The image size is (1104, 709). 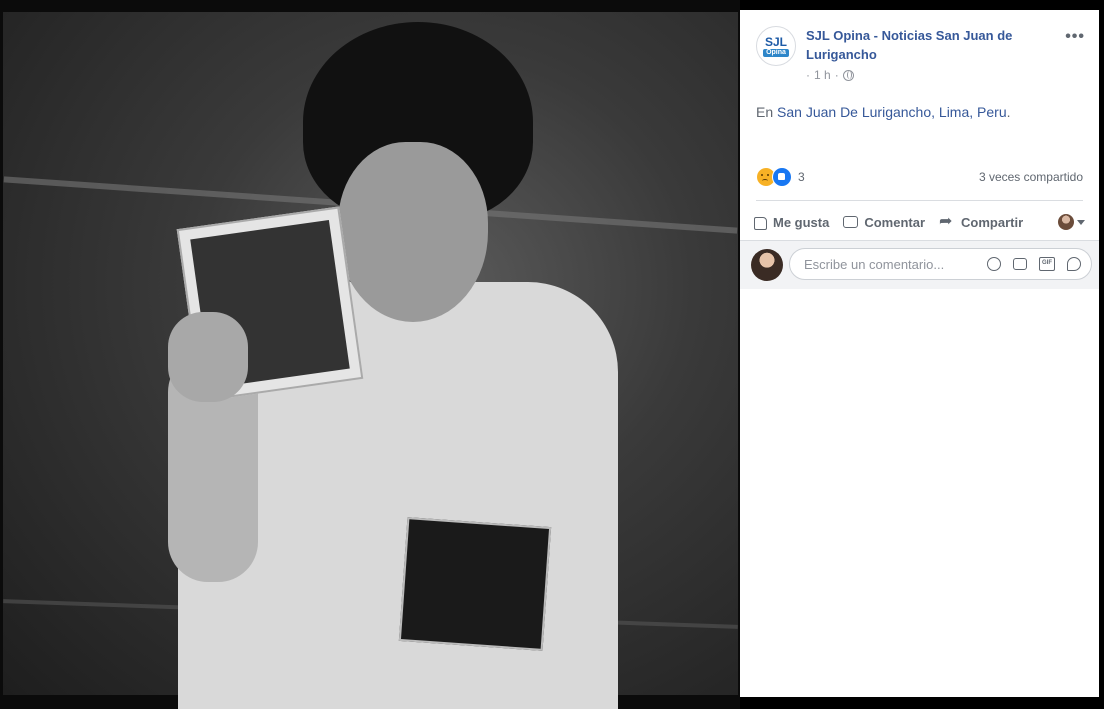 What do you see at coordinates (1008, 112) in the screenshot?
I see `location-suffix: .` at bounding box center [1008, 112].